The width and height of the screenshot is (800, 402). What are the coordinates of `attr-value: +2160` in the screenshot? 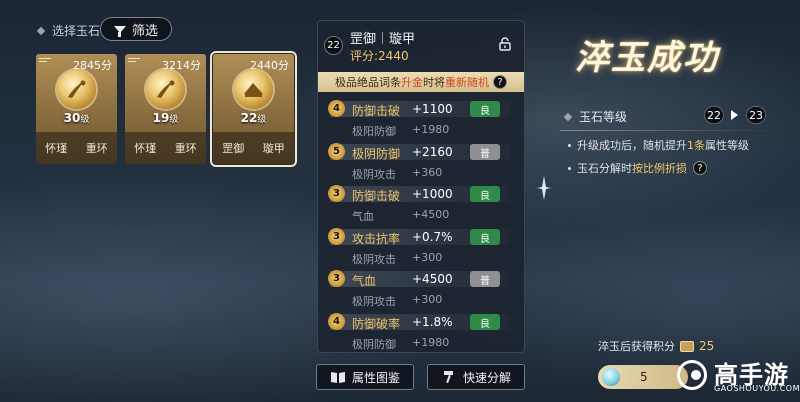 It's located at (432, 152).